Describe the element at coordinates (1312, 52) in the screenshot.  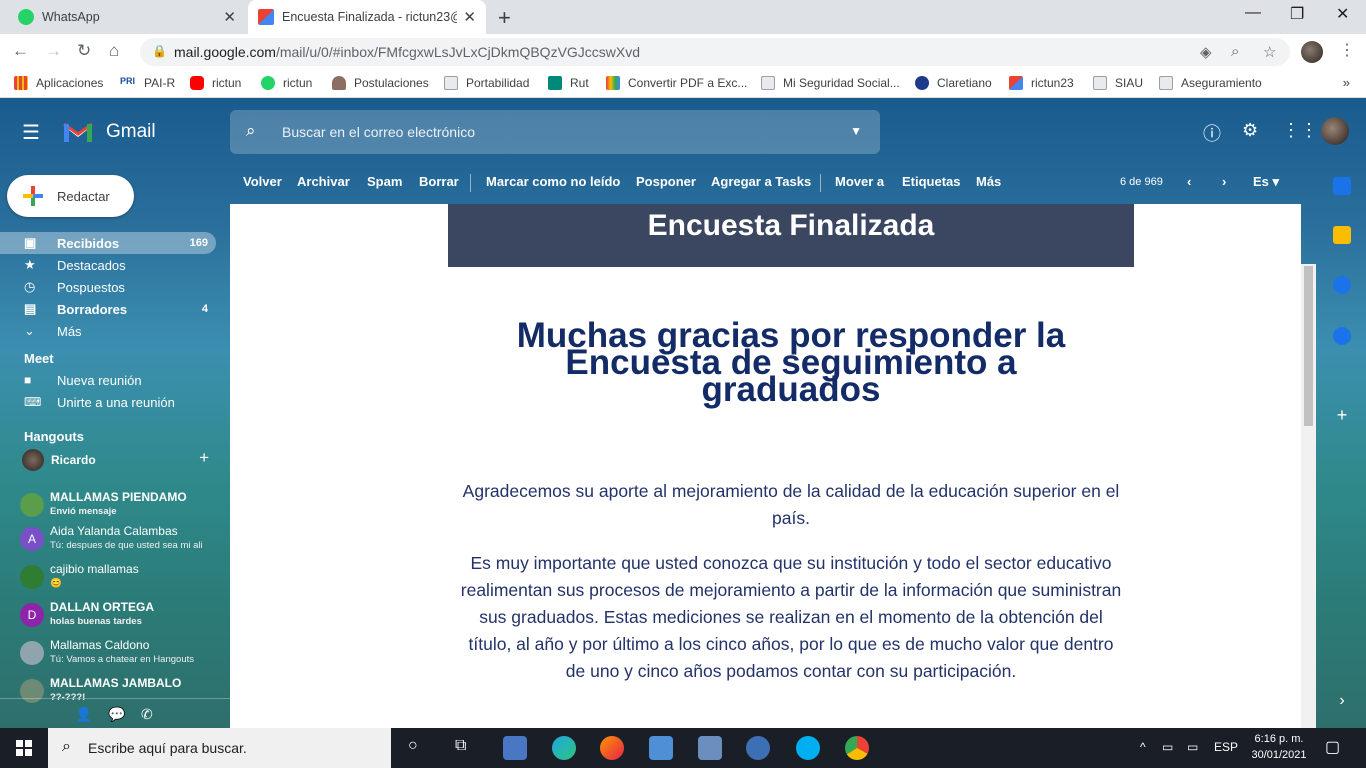
I see `profile-avatar` at that location.